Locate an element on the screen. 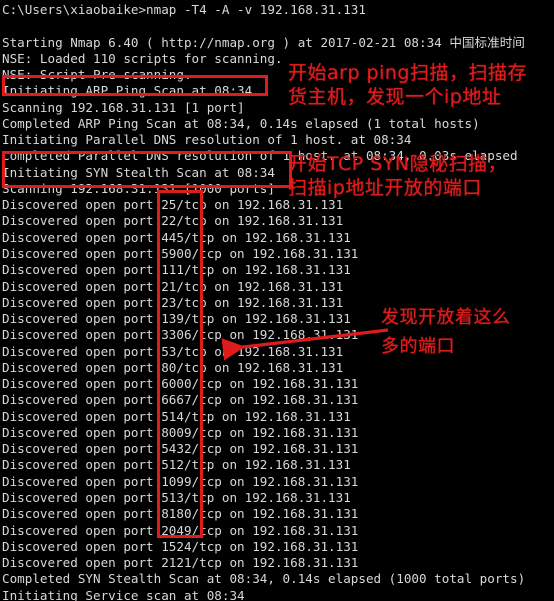 The height and width of the screenshot is (601, 554). terminal-line-syn-init: Initiating SYN Stealth Scan at 08:34 is located at coordinates (138, 172).